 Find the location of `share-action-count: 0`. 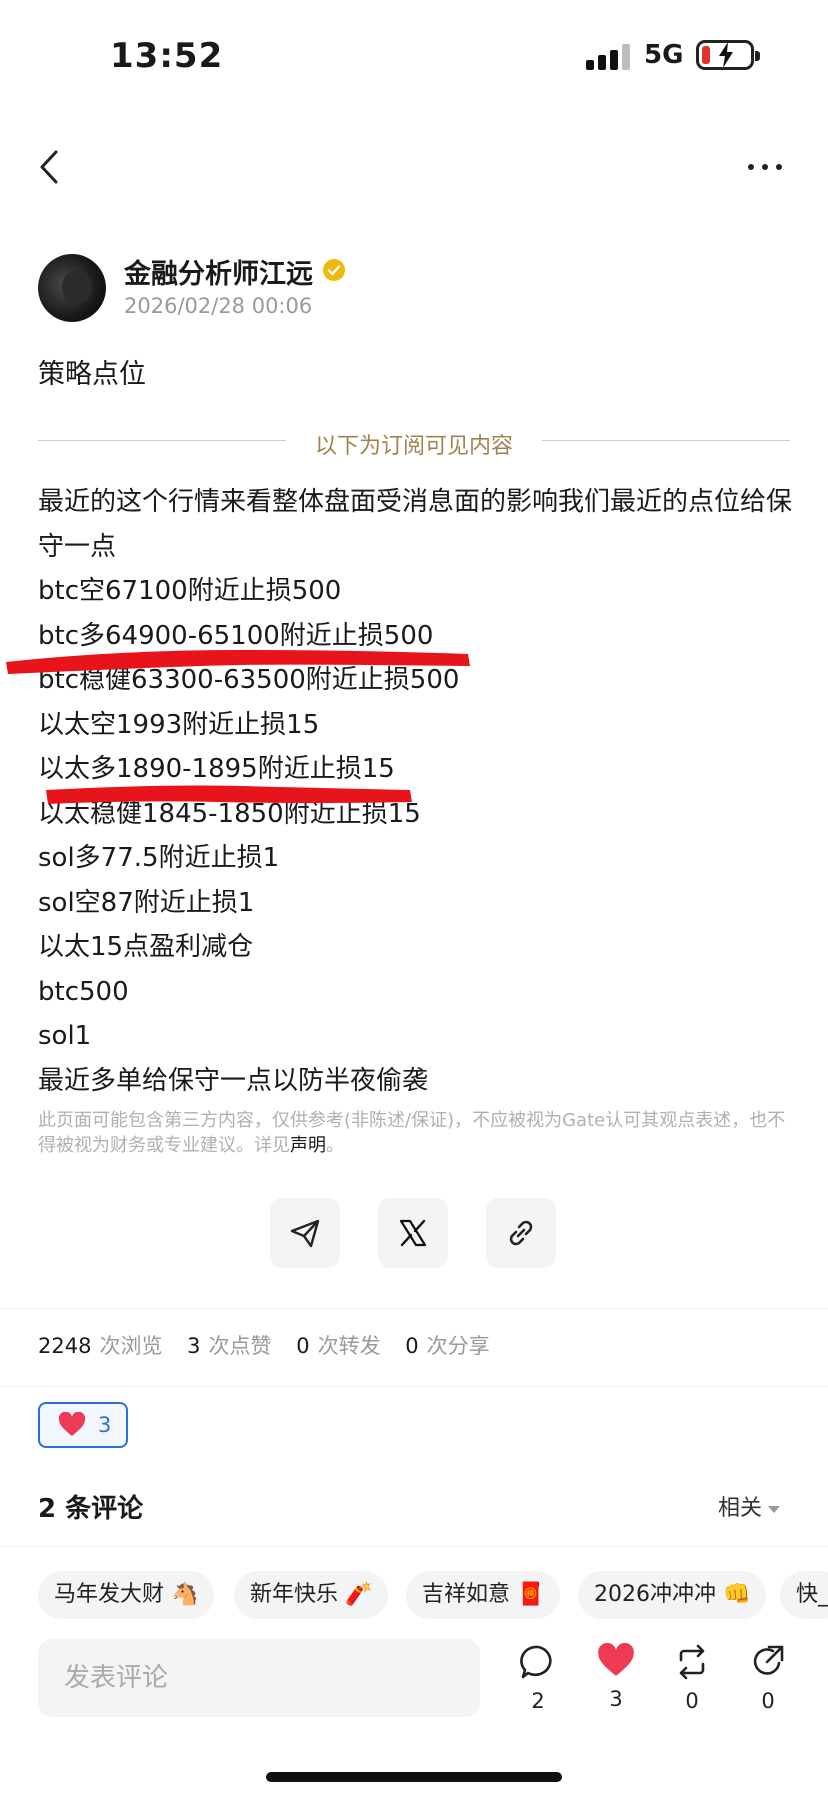

share-action-count: 0 is located at coordinates (768, 1701).